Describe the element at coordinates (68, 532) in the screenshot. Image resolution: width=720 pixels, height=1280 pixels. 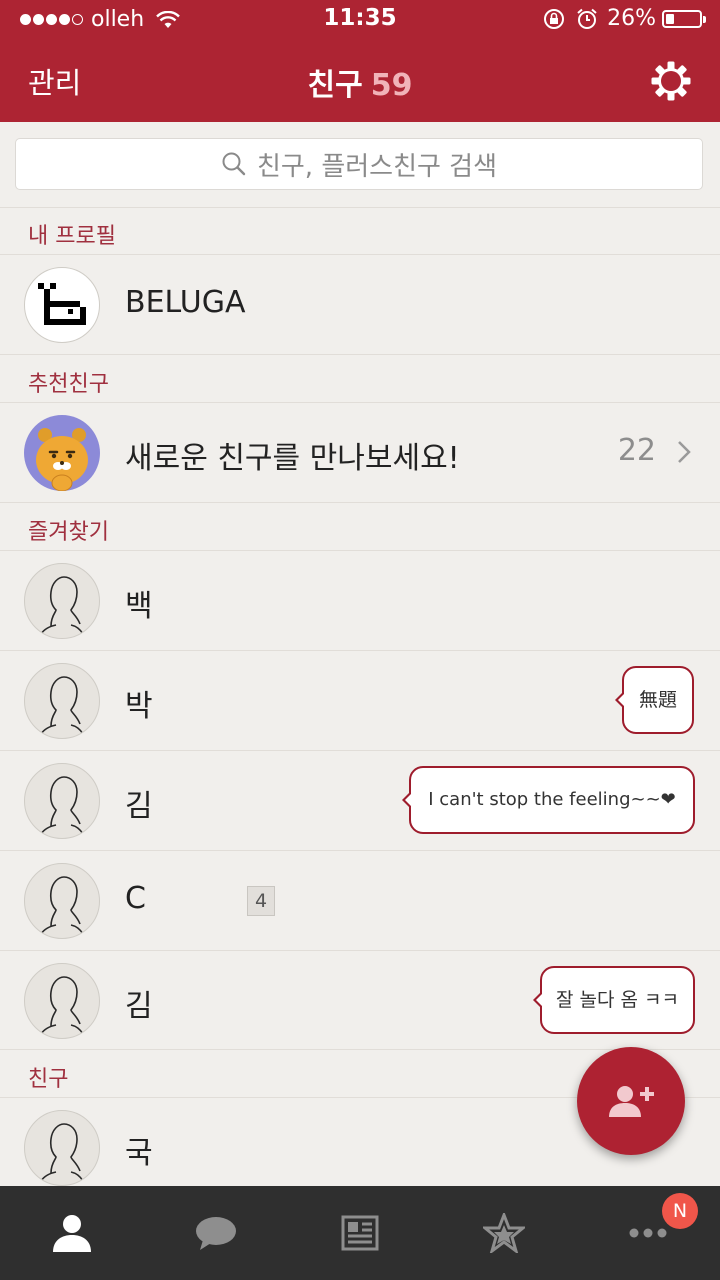
I see `section-favorites: 즐겨찾기` at that location.